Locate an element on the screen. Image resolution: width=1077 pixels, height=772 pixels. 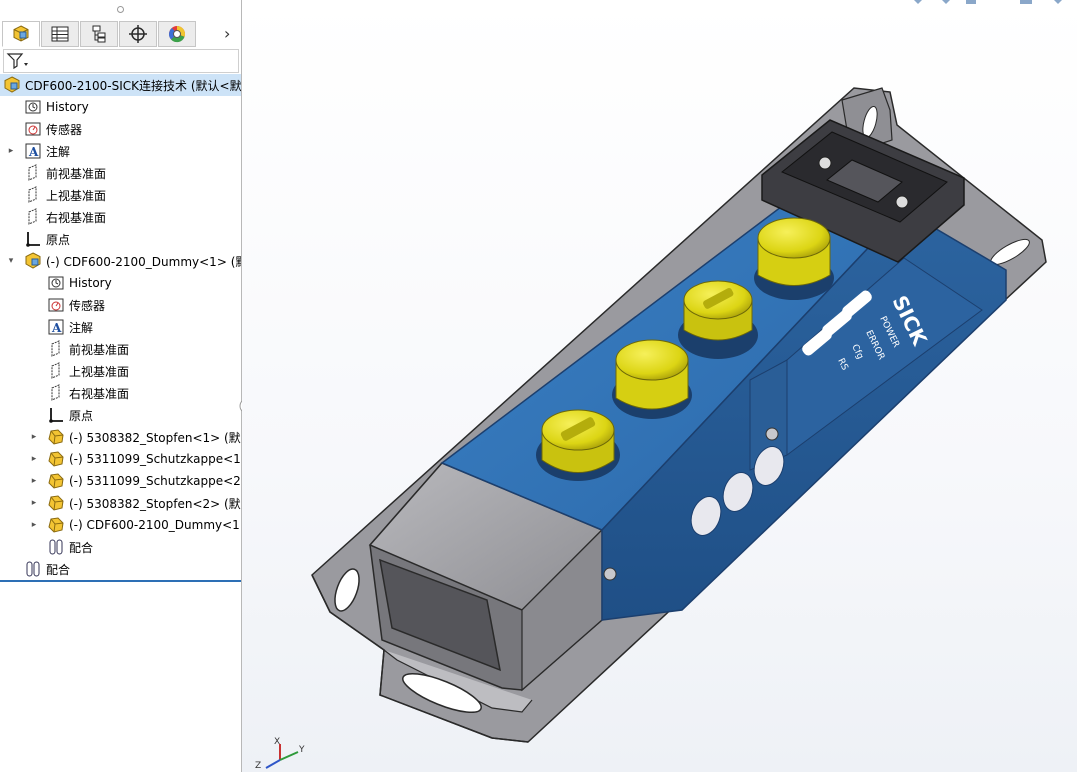
manager-tabs: › is located at coordinates (120, 34).